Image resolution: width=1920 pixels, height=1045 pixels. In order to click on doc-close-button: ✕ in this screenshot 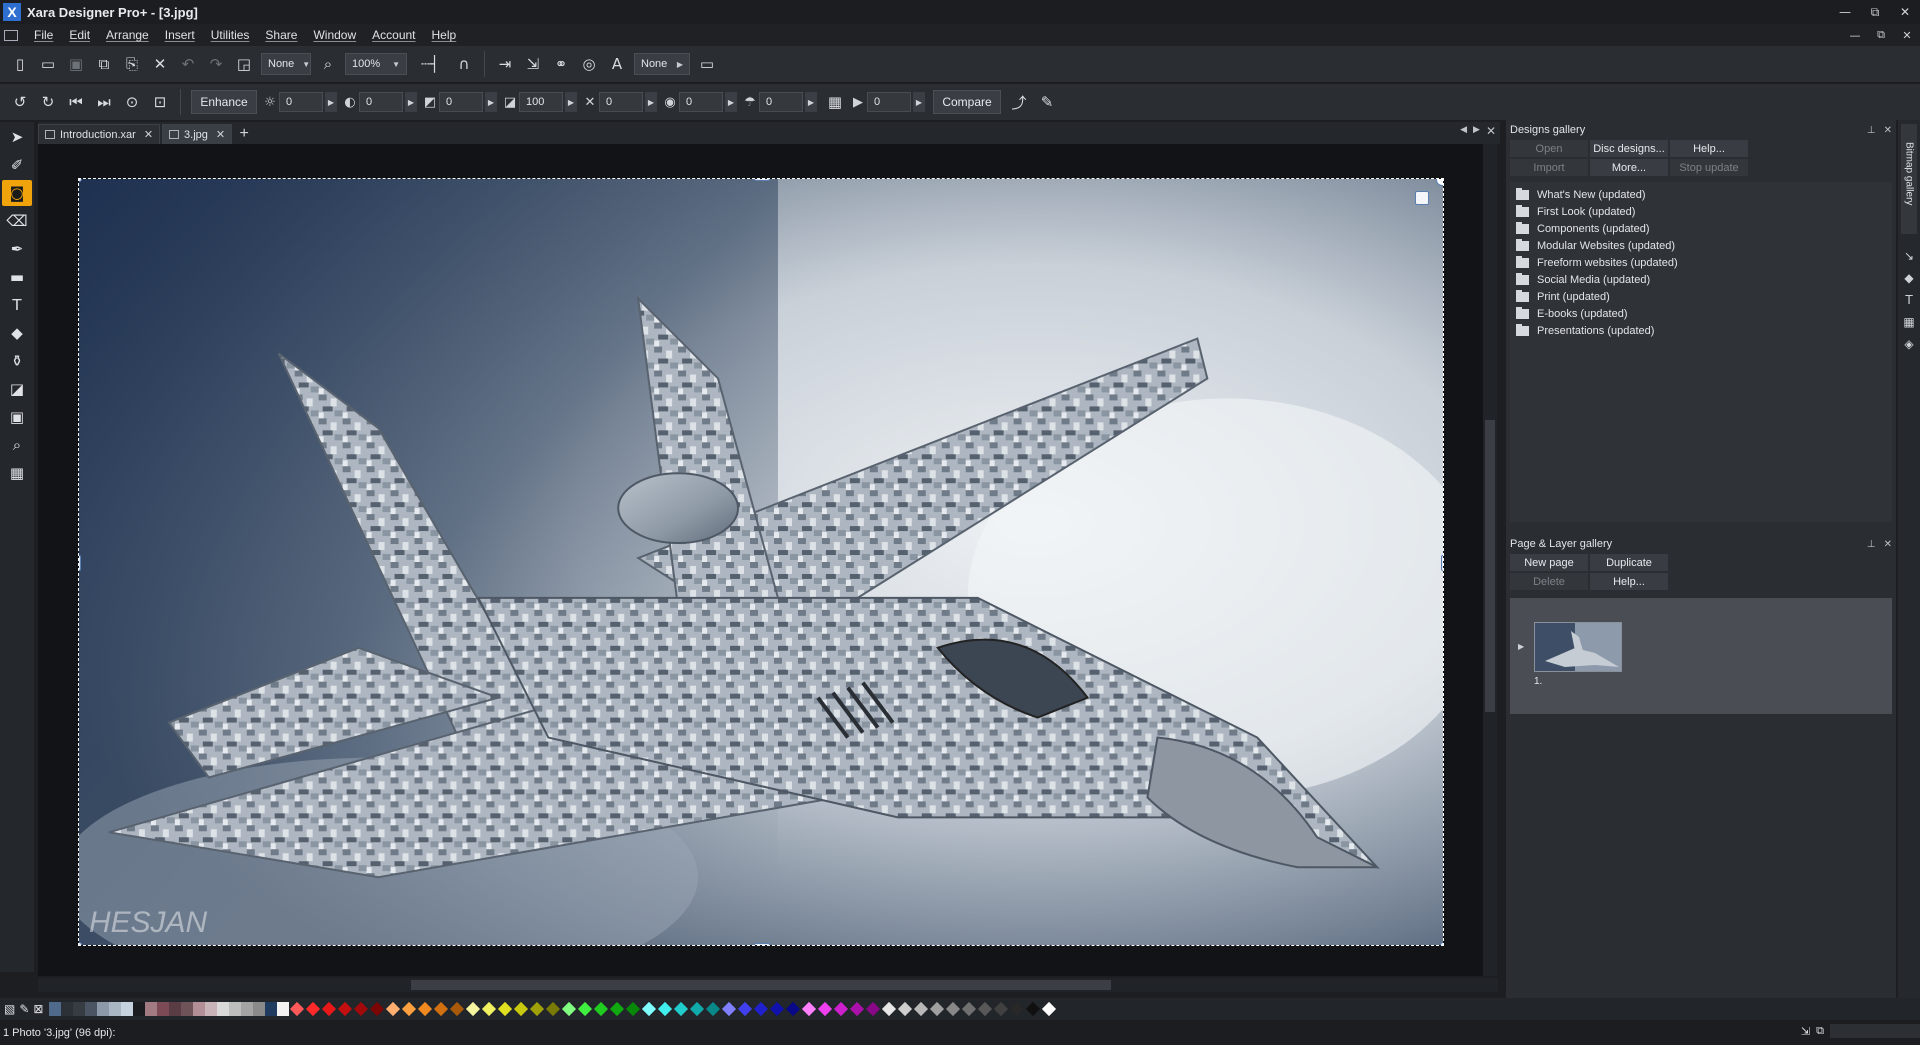, I will do `click(1907, 35)`.